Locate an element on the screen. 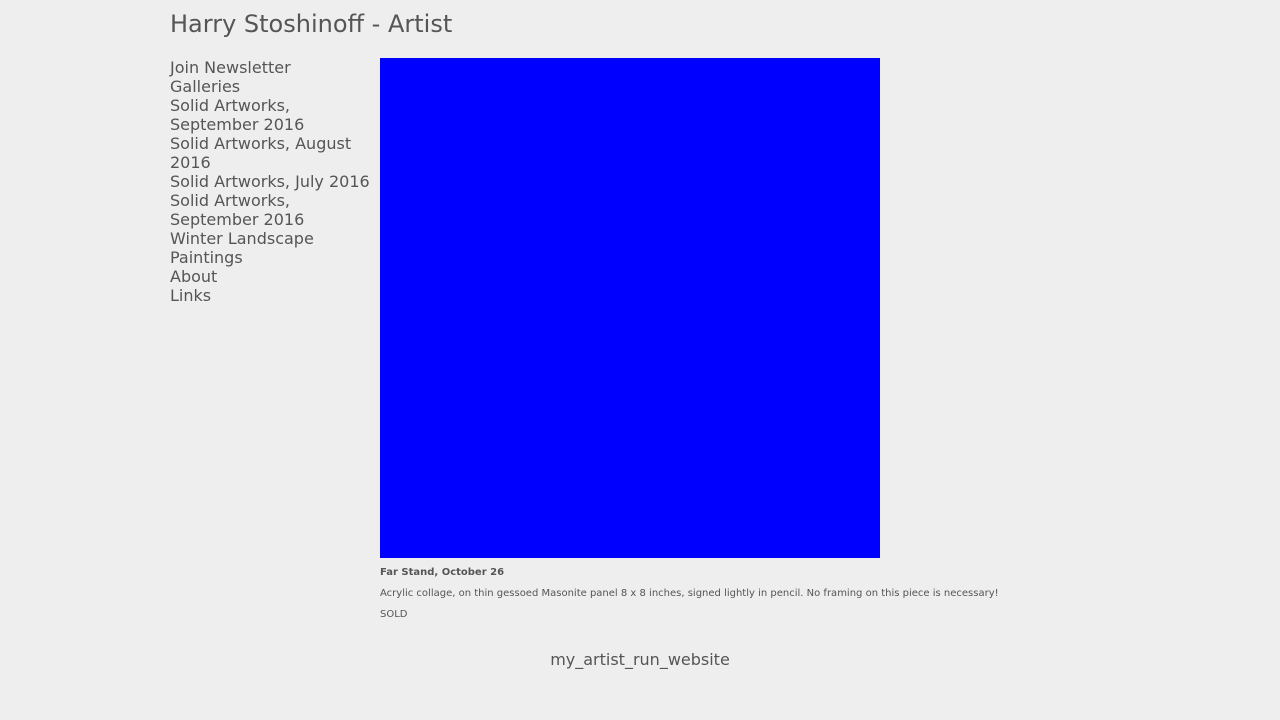 Image resolution: width=1280 pixels, height=720 pixels. nav-link-winter-landscape: Winter Landscape Paintings is located at coordinates (242, 248).